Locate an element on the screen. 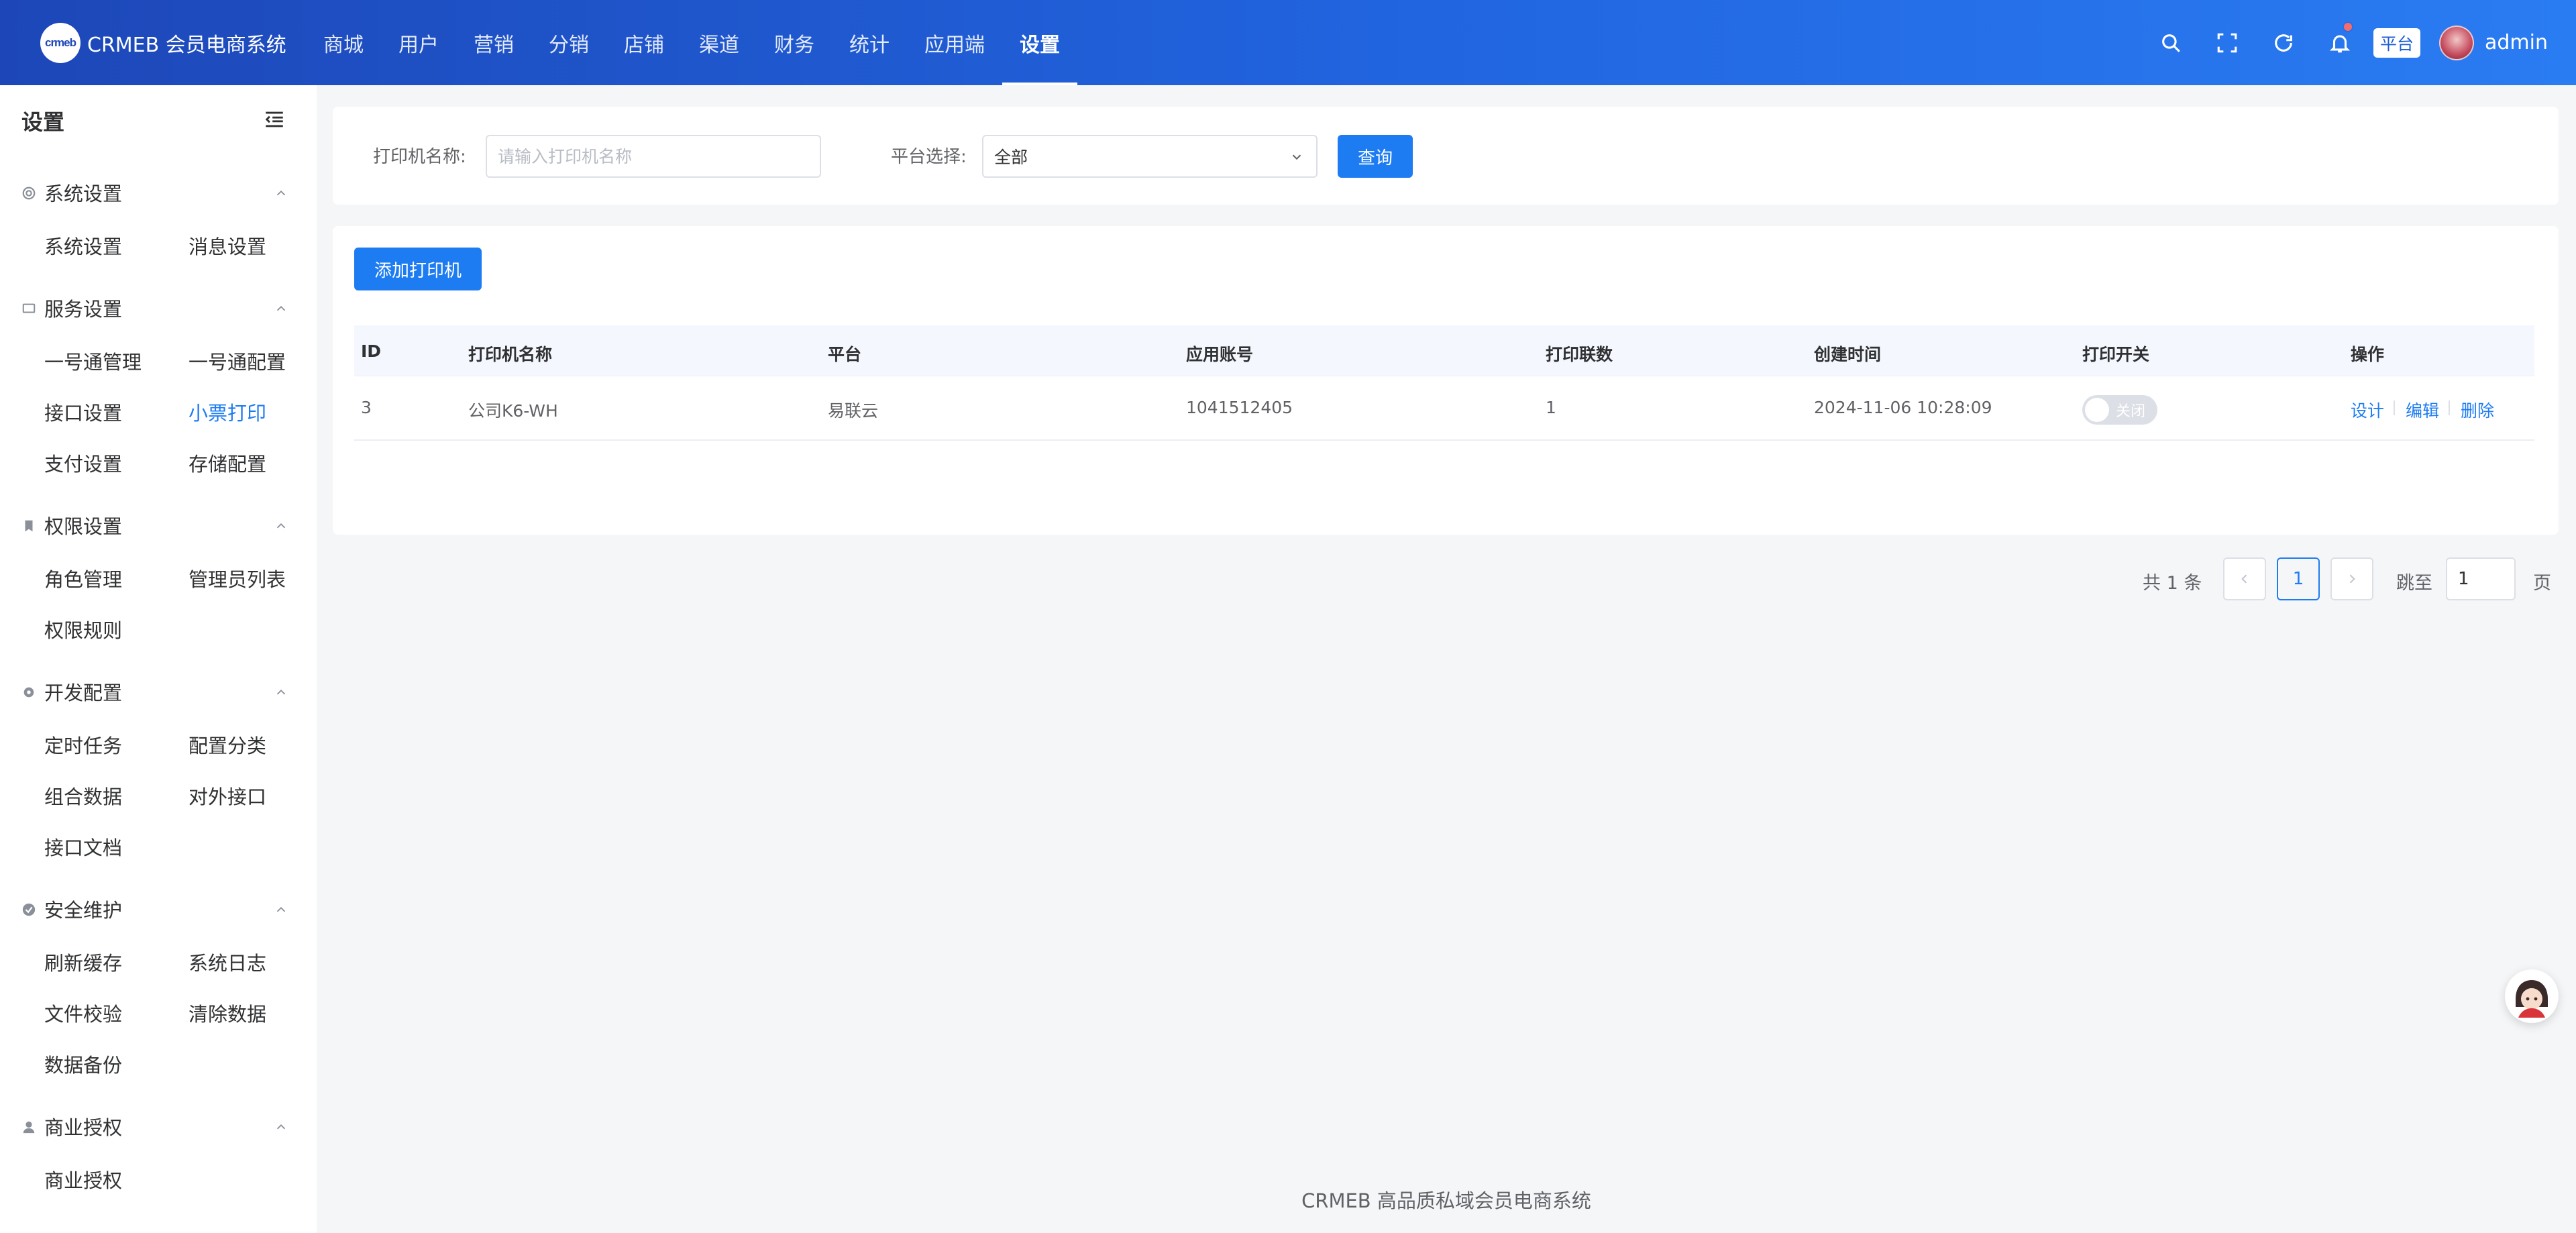 The height and width of the screenshot is (1233, 2576). cell-printer-name: 公司K6-WH is located at coordinates (513, 411).